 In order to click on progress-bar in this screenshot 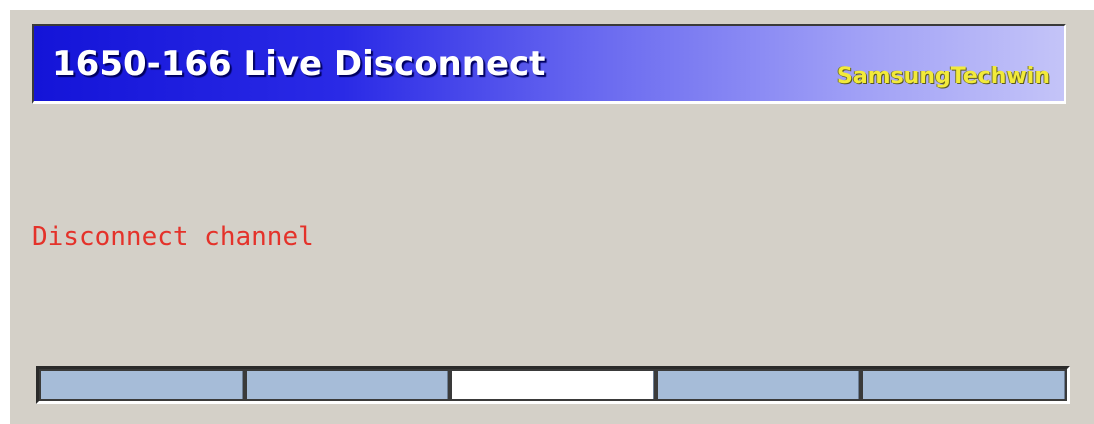, I will do `click(553, 385)`.